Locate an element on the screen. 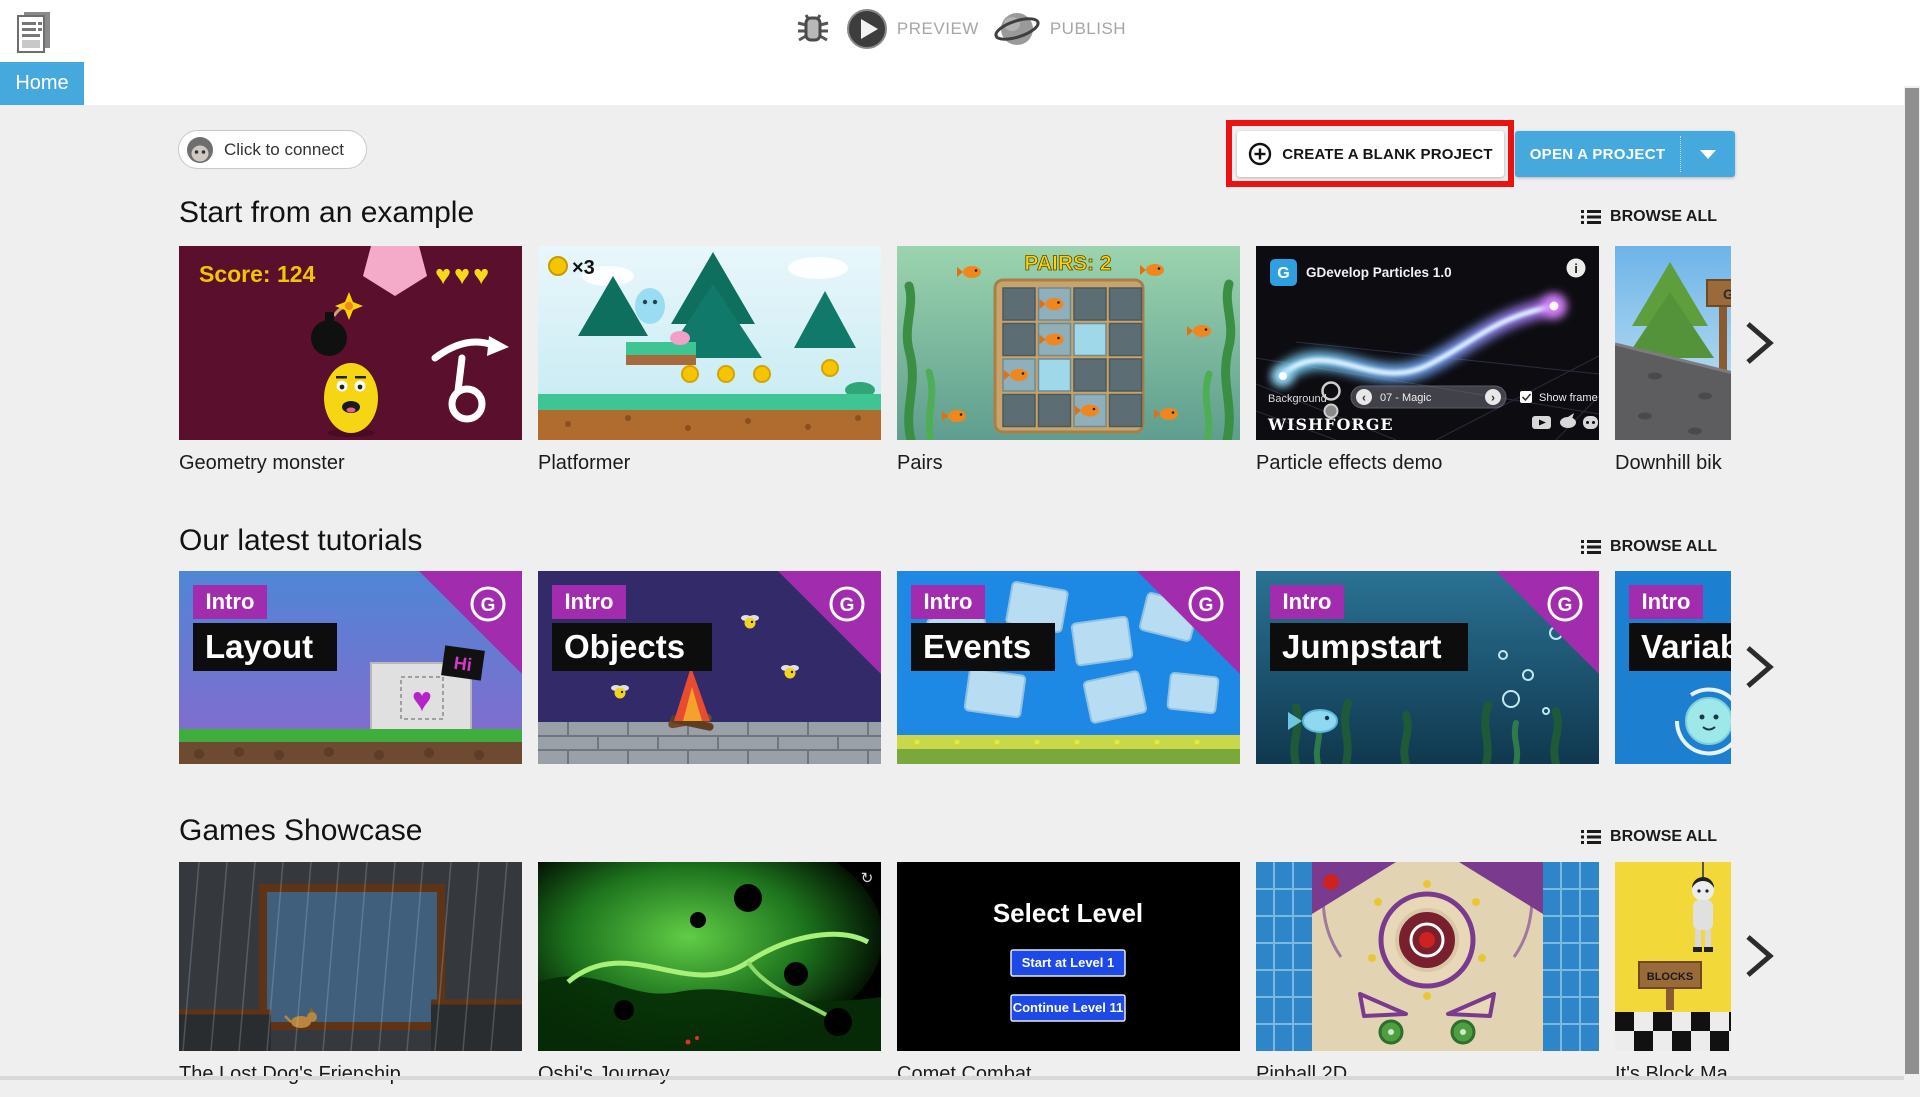 This screenshot has width=1920, height=1097. lost-dog-art is located at coordinates (350, 956).